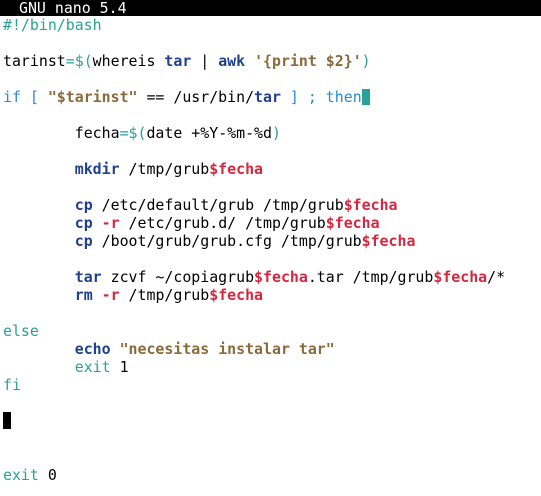  Describe the element at coordinates (34, 61) in the screenshot. I see `var-name: tarinst` at that location.